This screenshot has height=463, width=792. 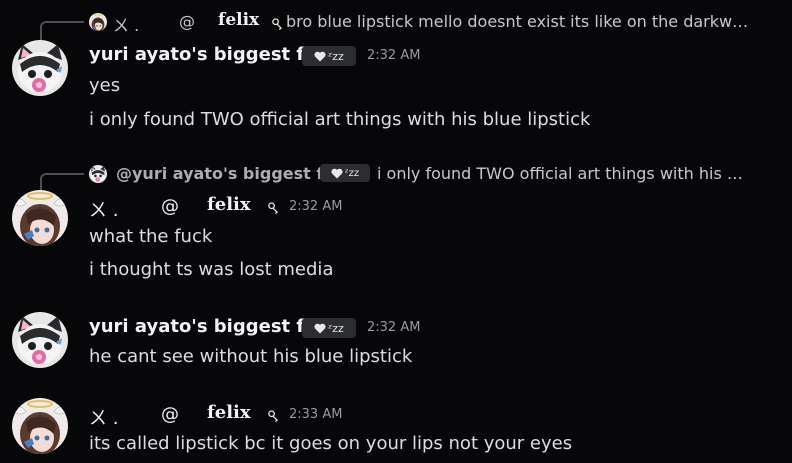 What do you see at coordinates (211, 269) in the screenshot?
I see `message-text: i thought ts was lost media` at bounding box center [211, 269].